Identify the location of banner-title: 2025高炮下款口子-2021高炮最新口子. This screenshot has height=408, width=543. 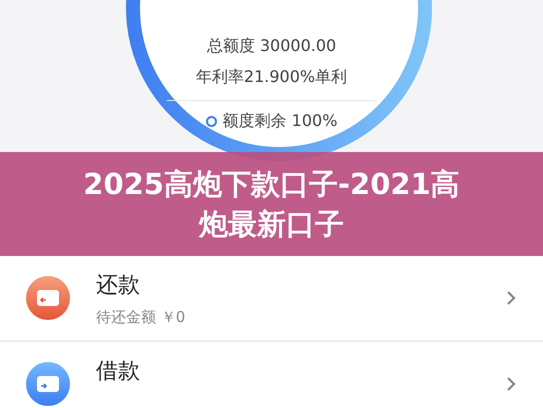
(271, 204).